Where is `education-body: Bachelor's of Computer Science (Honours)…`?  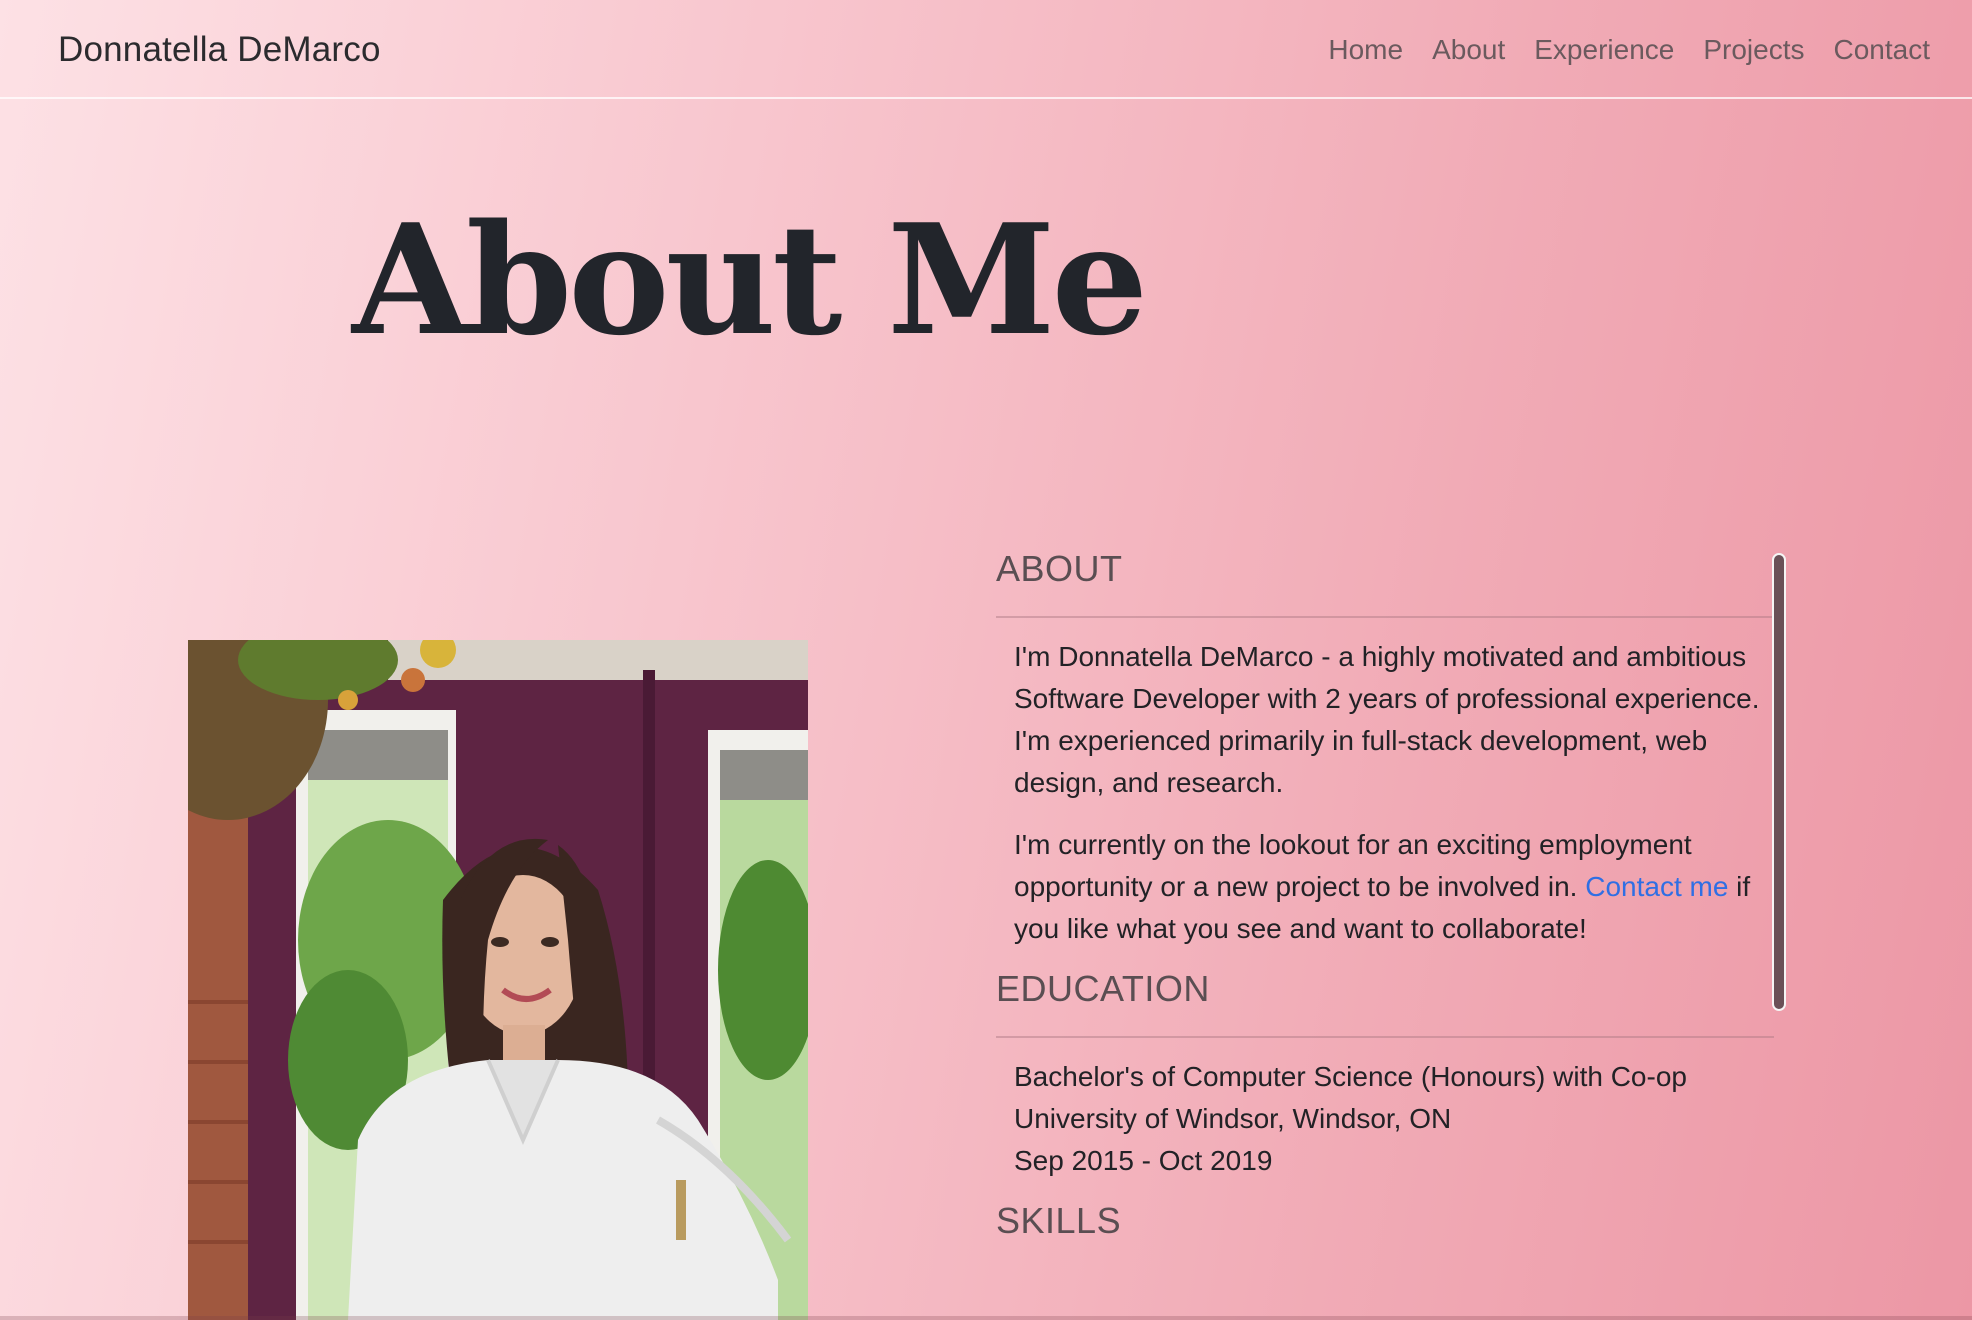
education-body: Bachelor's of Computer Science (Honours)… is located at coordinates (1385, 1119).